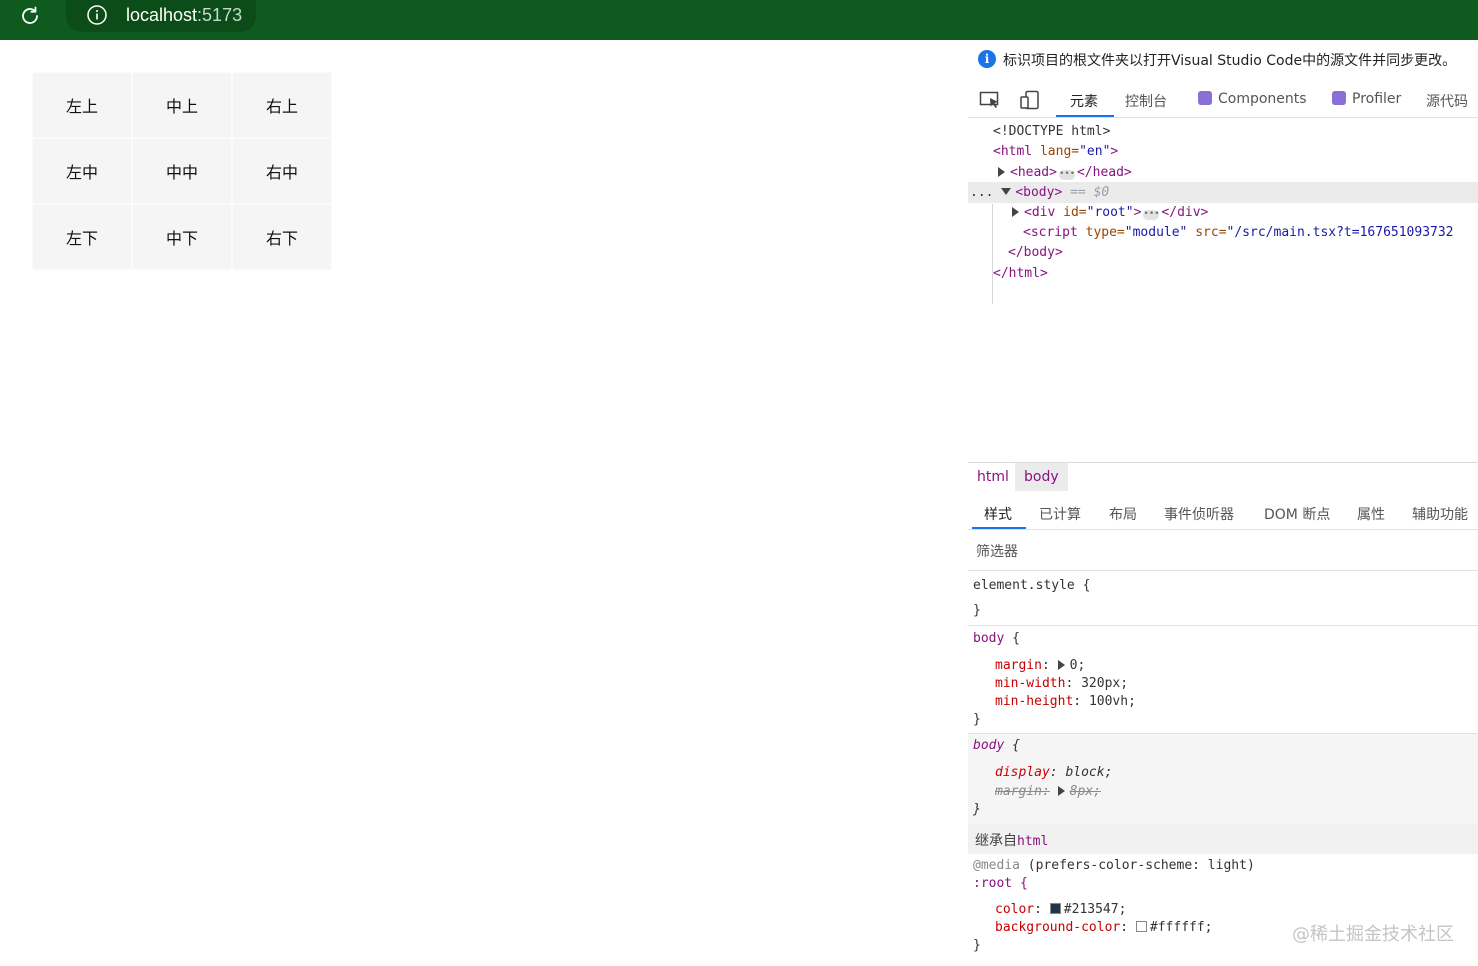  Describe the element at coordinates (1340, 232) in the screenshot. I see `script-src-value: "/src/main.tsx?t=167651093732` at that location.